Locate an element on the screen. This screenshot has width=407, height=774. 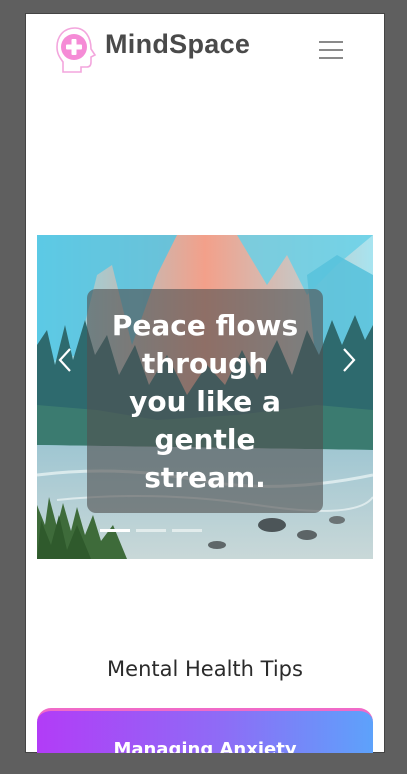
site-header: MindSpace is located at coordinates (205, 49).